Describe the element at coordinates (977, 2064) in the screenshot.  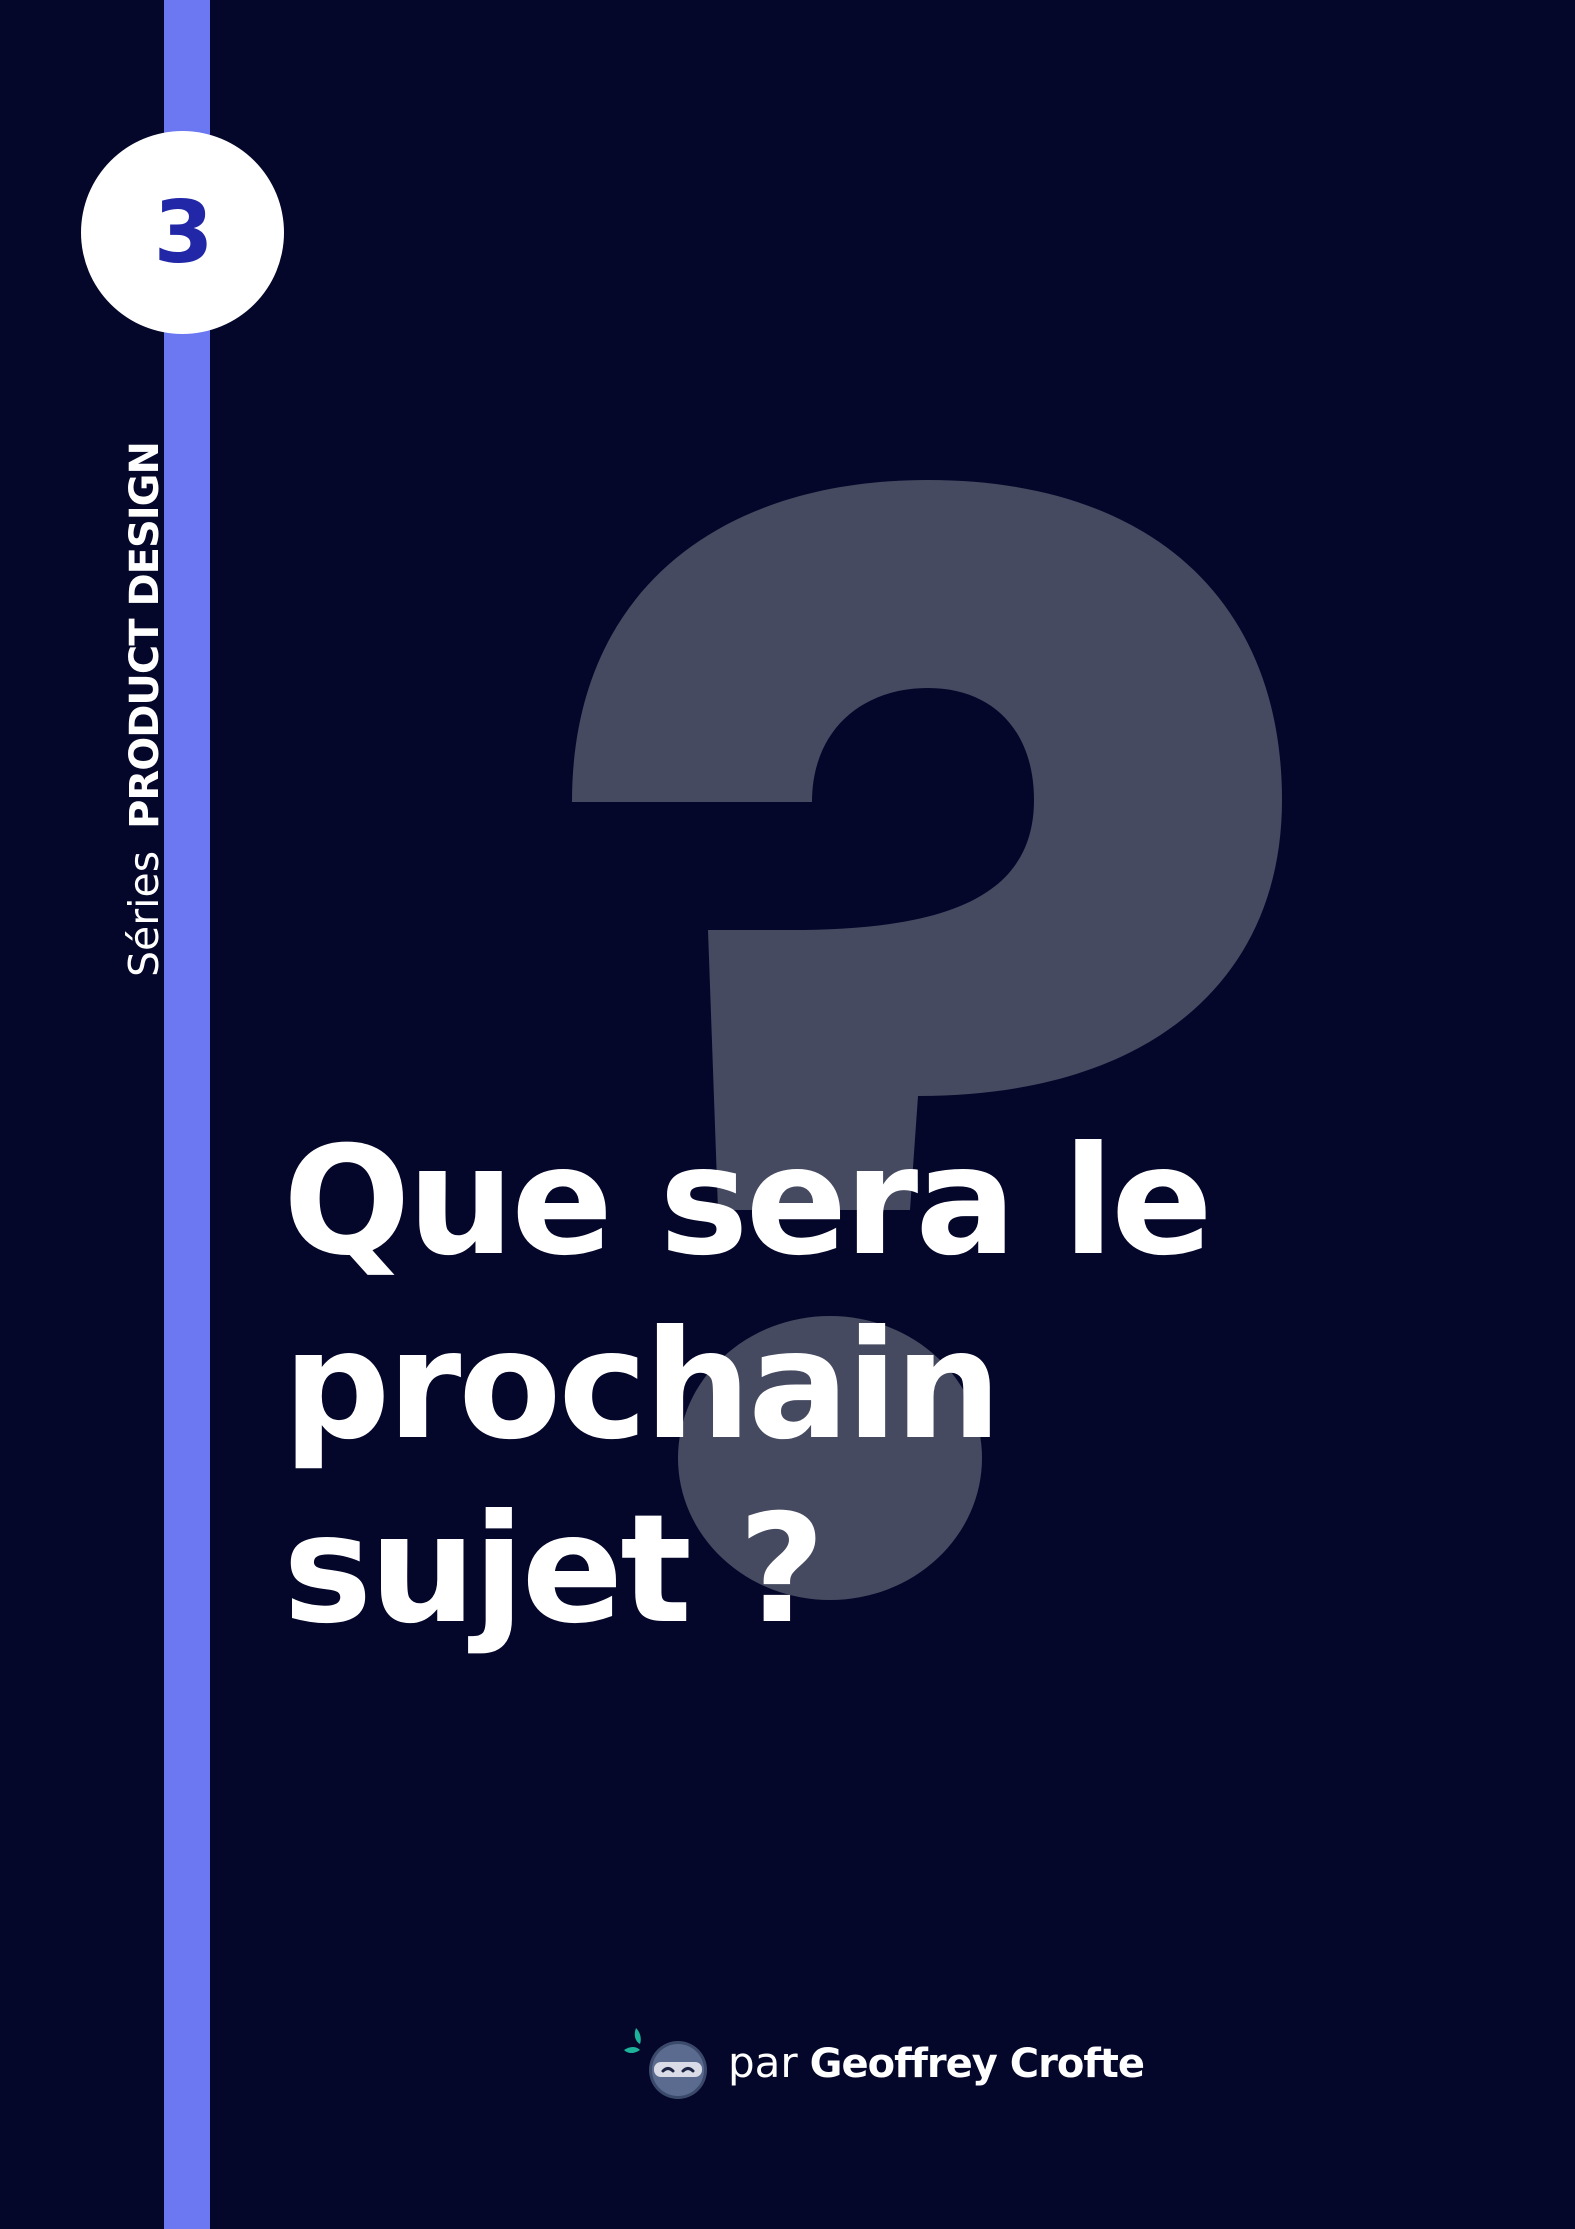
I see `author-name: Geoffrey Crofte` at that location.